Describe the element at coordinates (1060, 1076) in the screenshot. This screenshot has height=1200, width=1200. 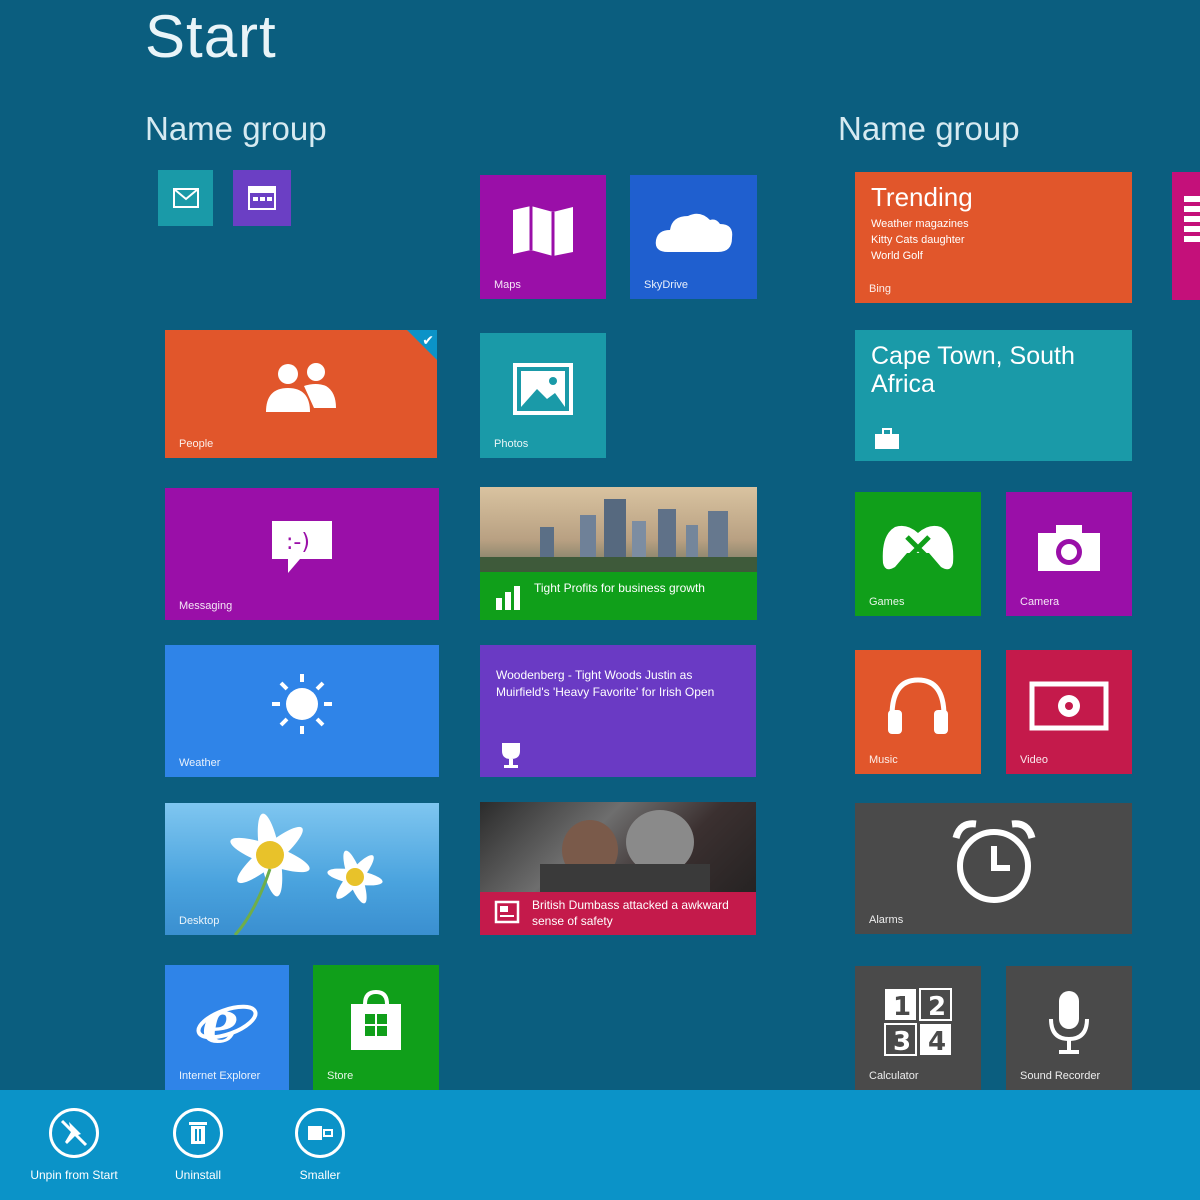
I see `sound-recorder-label: Sound Recorder` at that location.